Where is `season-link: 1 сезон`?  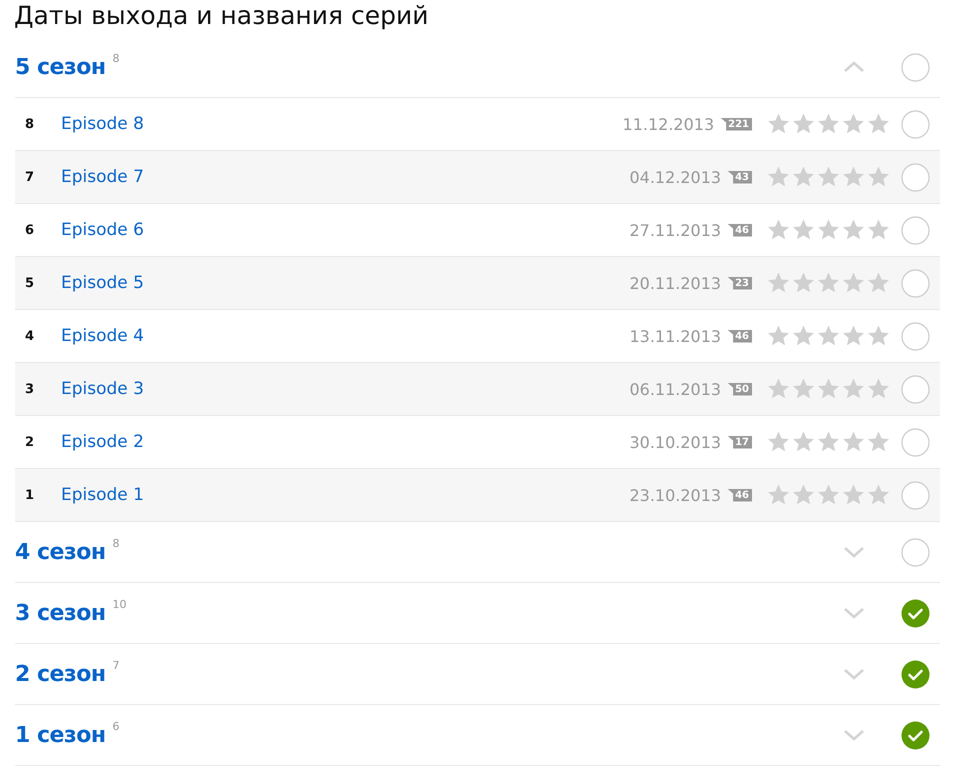
season-link: 1 сезон is located at coordinates (60, 735).